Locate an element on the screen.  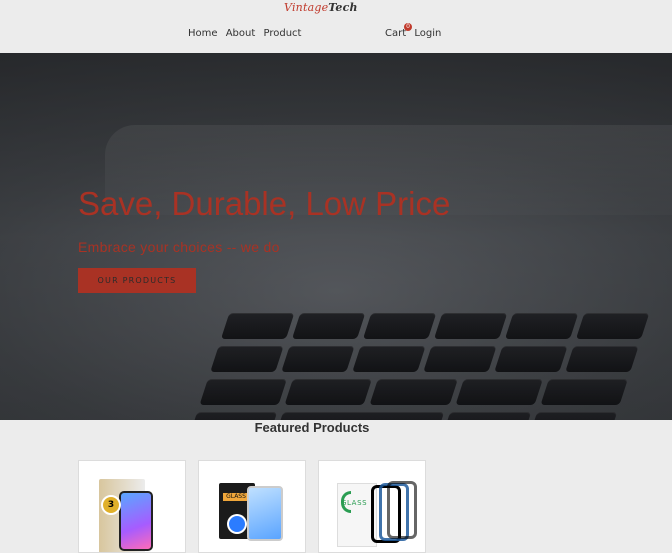
pack-count-badge: 3 is located at coordinates (111, 505).